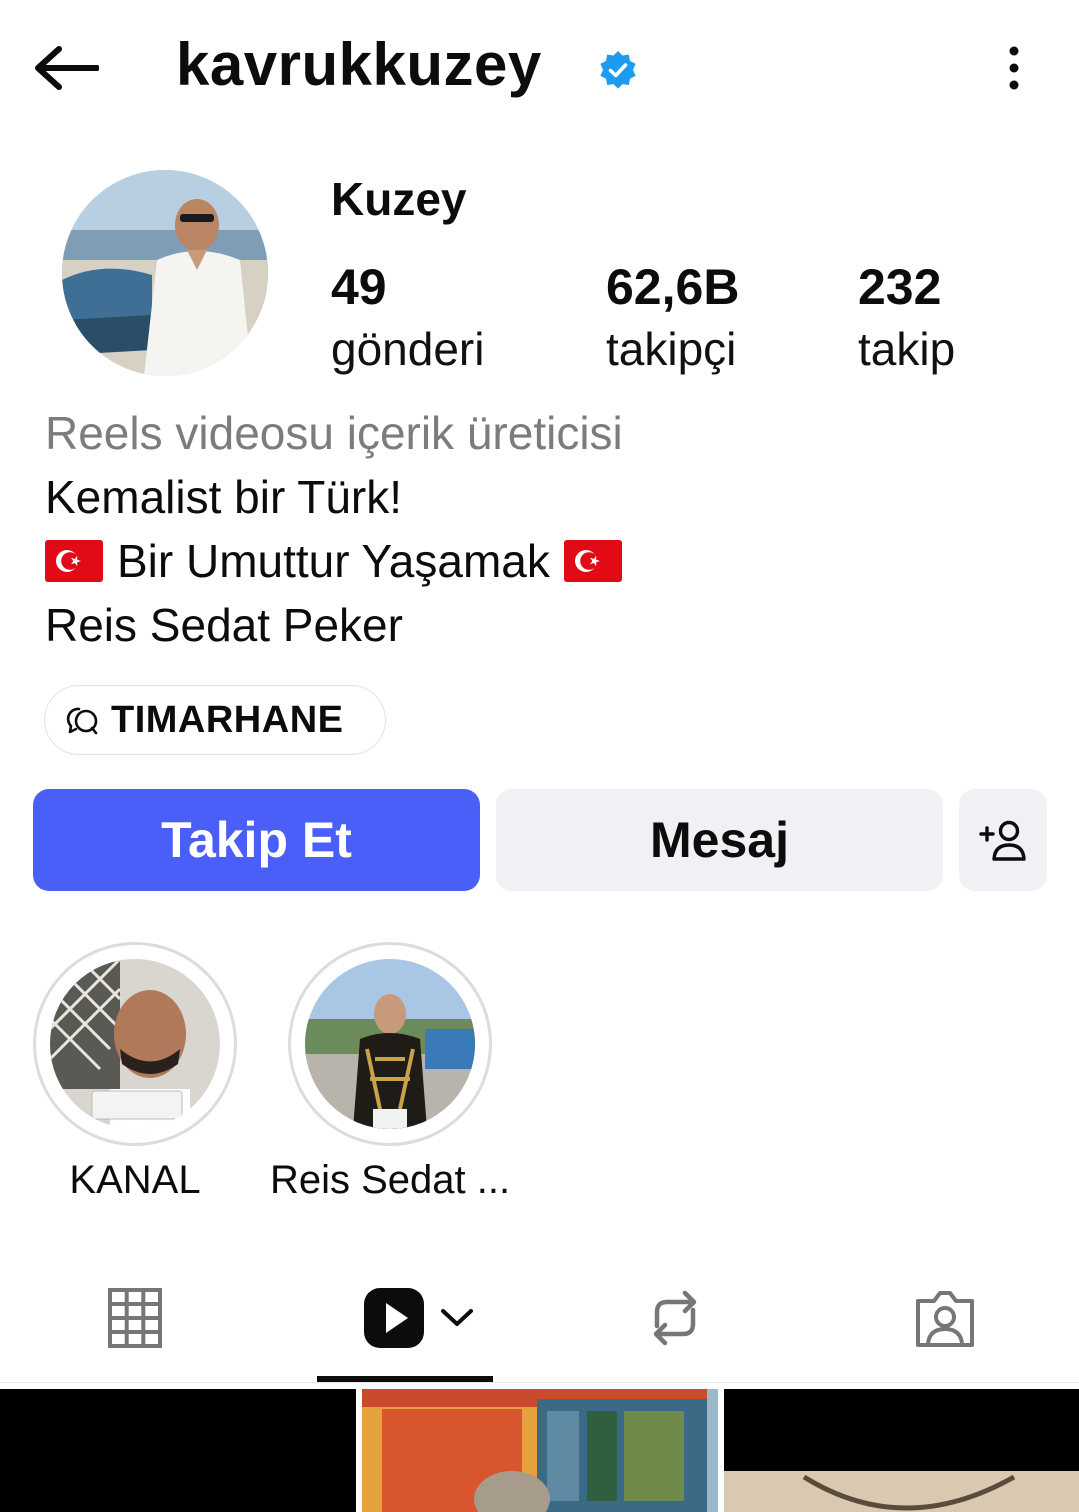  Describe the element at coordinates (394, 1318) in the screenshot. I see `reels-icon` at that location.